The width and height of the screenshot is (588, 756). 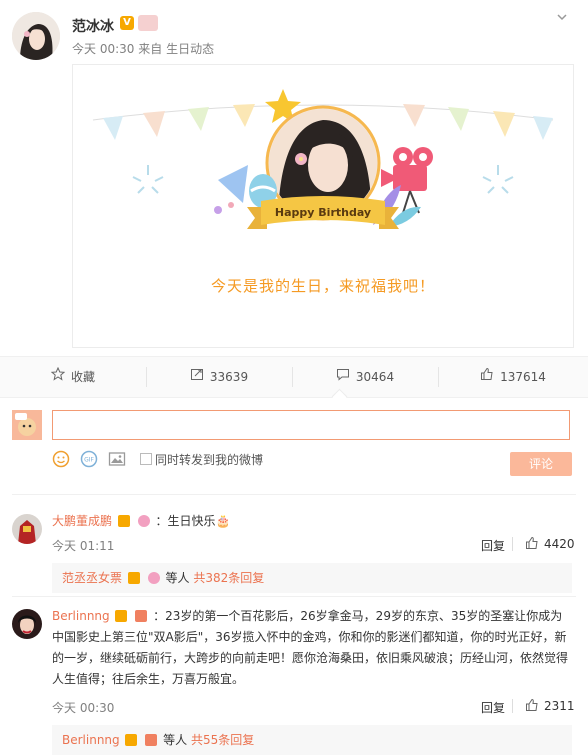 I want to click on comment-time: 今天 00:30, so click(x=83, y=708).